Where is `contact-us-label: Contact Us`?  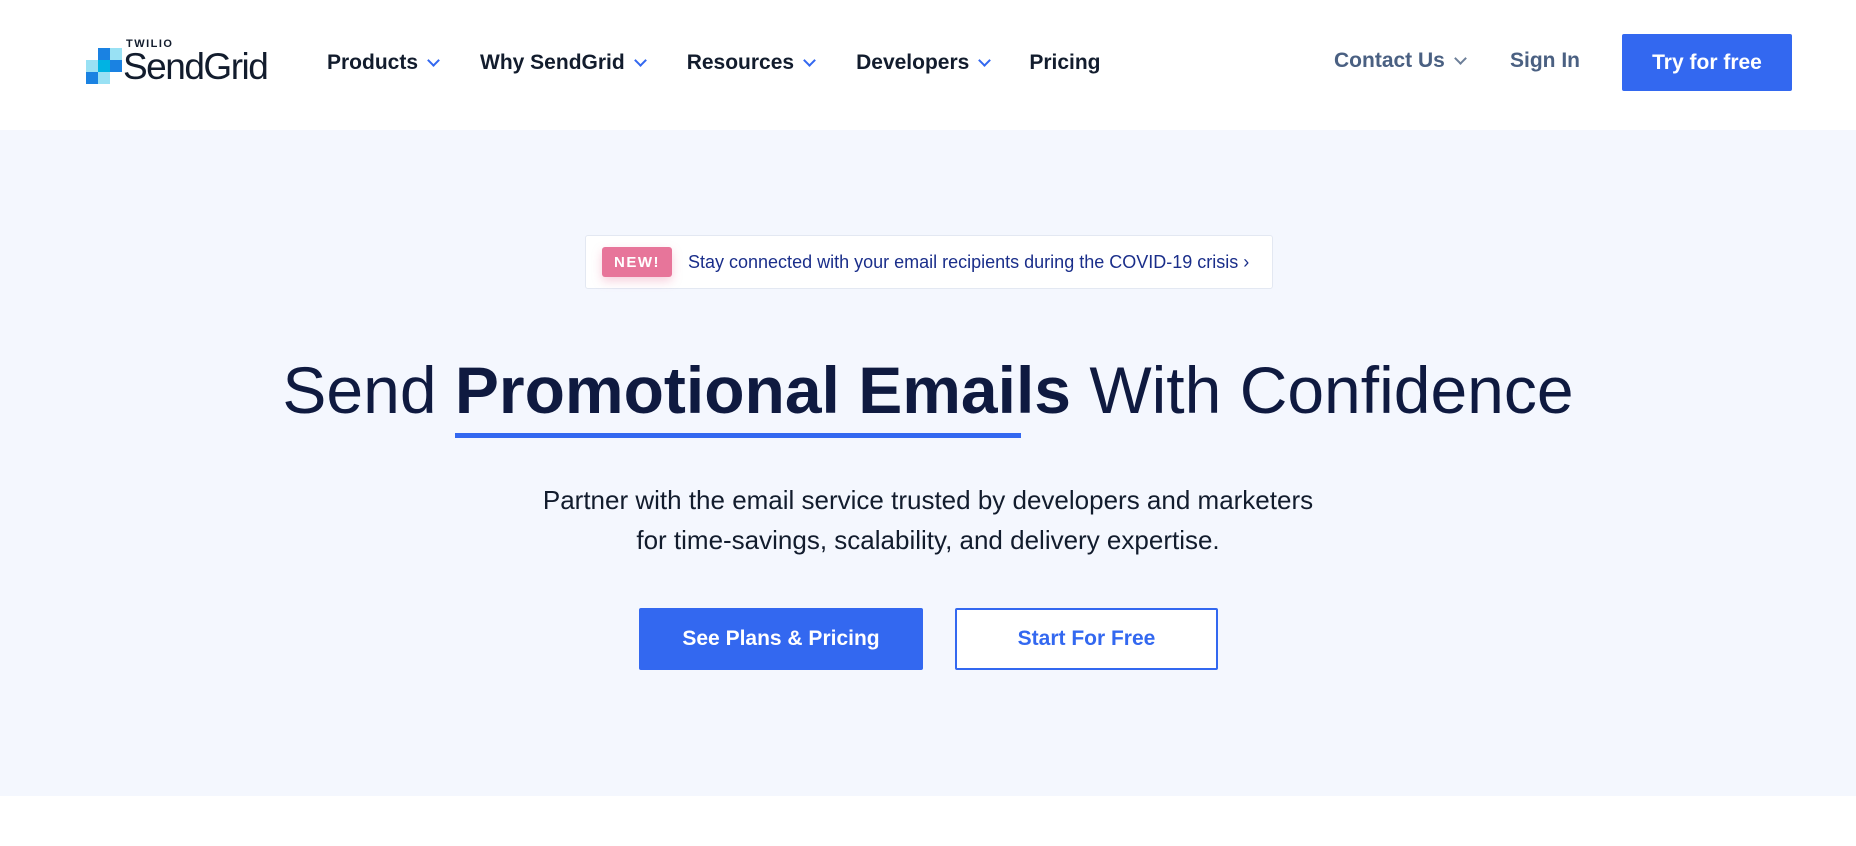
contact-us-label: Contact Us is located at coordinates (1389, 60).